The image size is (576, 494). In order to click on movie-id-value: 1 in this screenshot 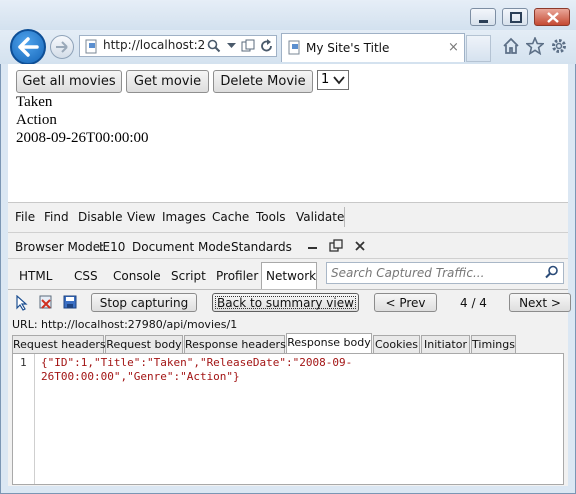, I will do `click(325, 79)`.